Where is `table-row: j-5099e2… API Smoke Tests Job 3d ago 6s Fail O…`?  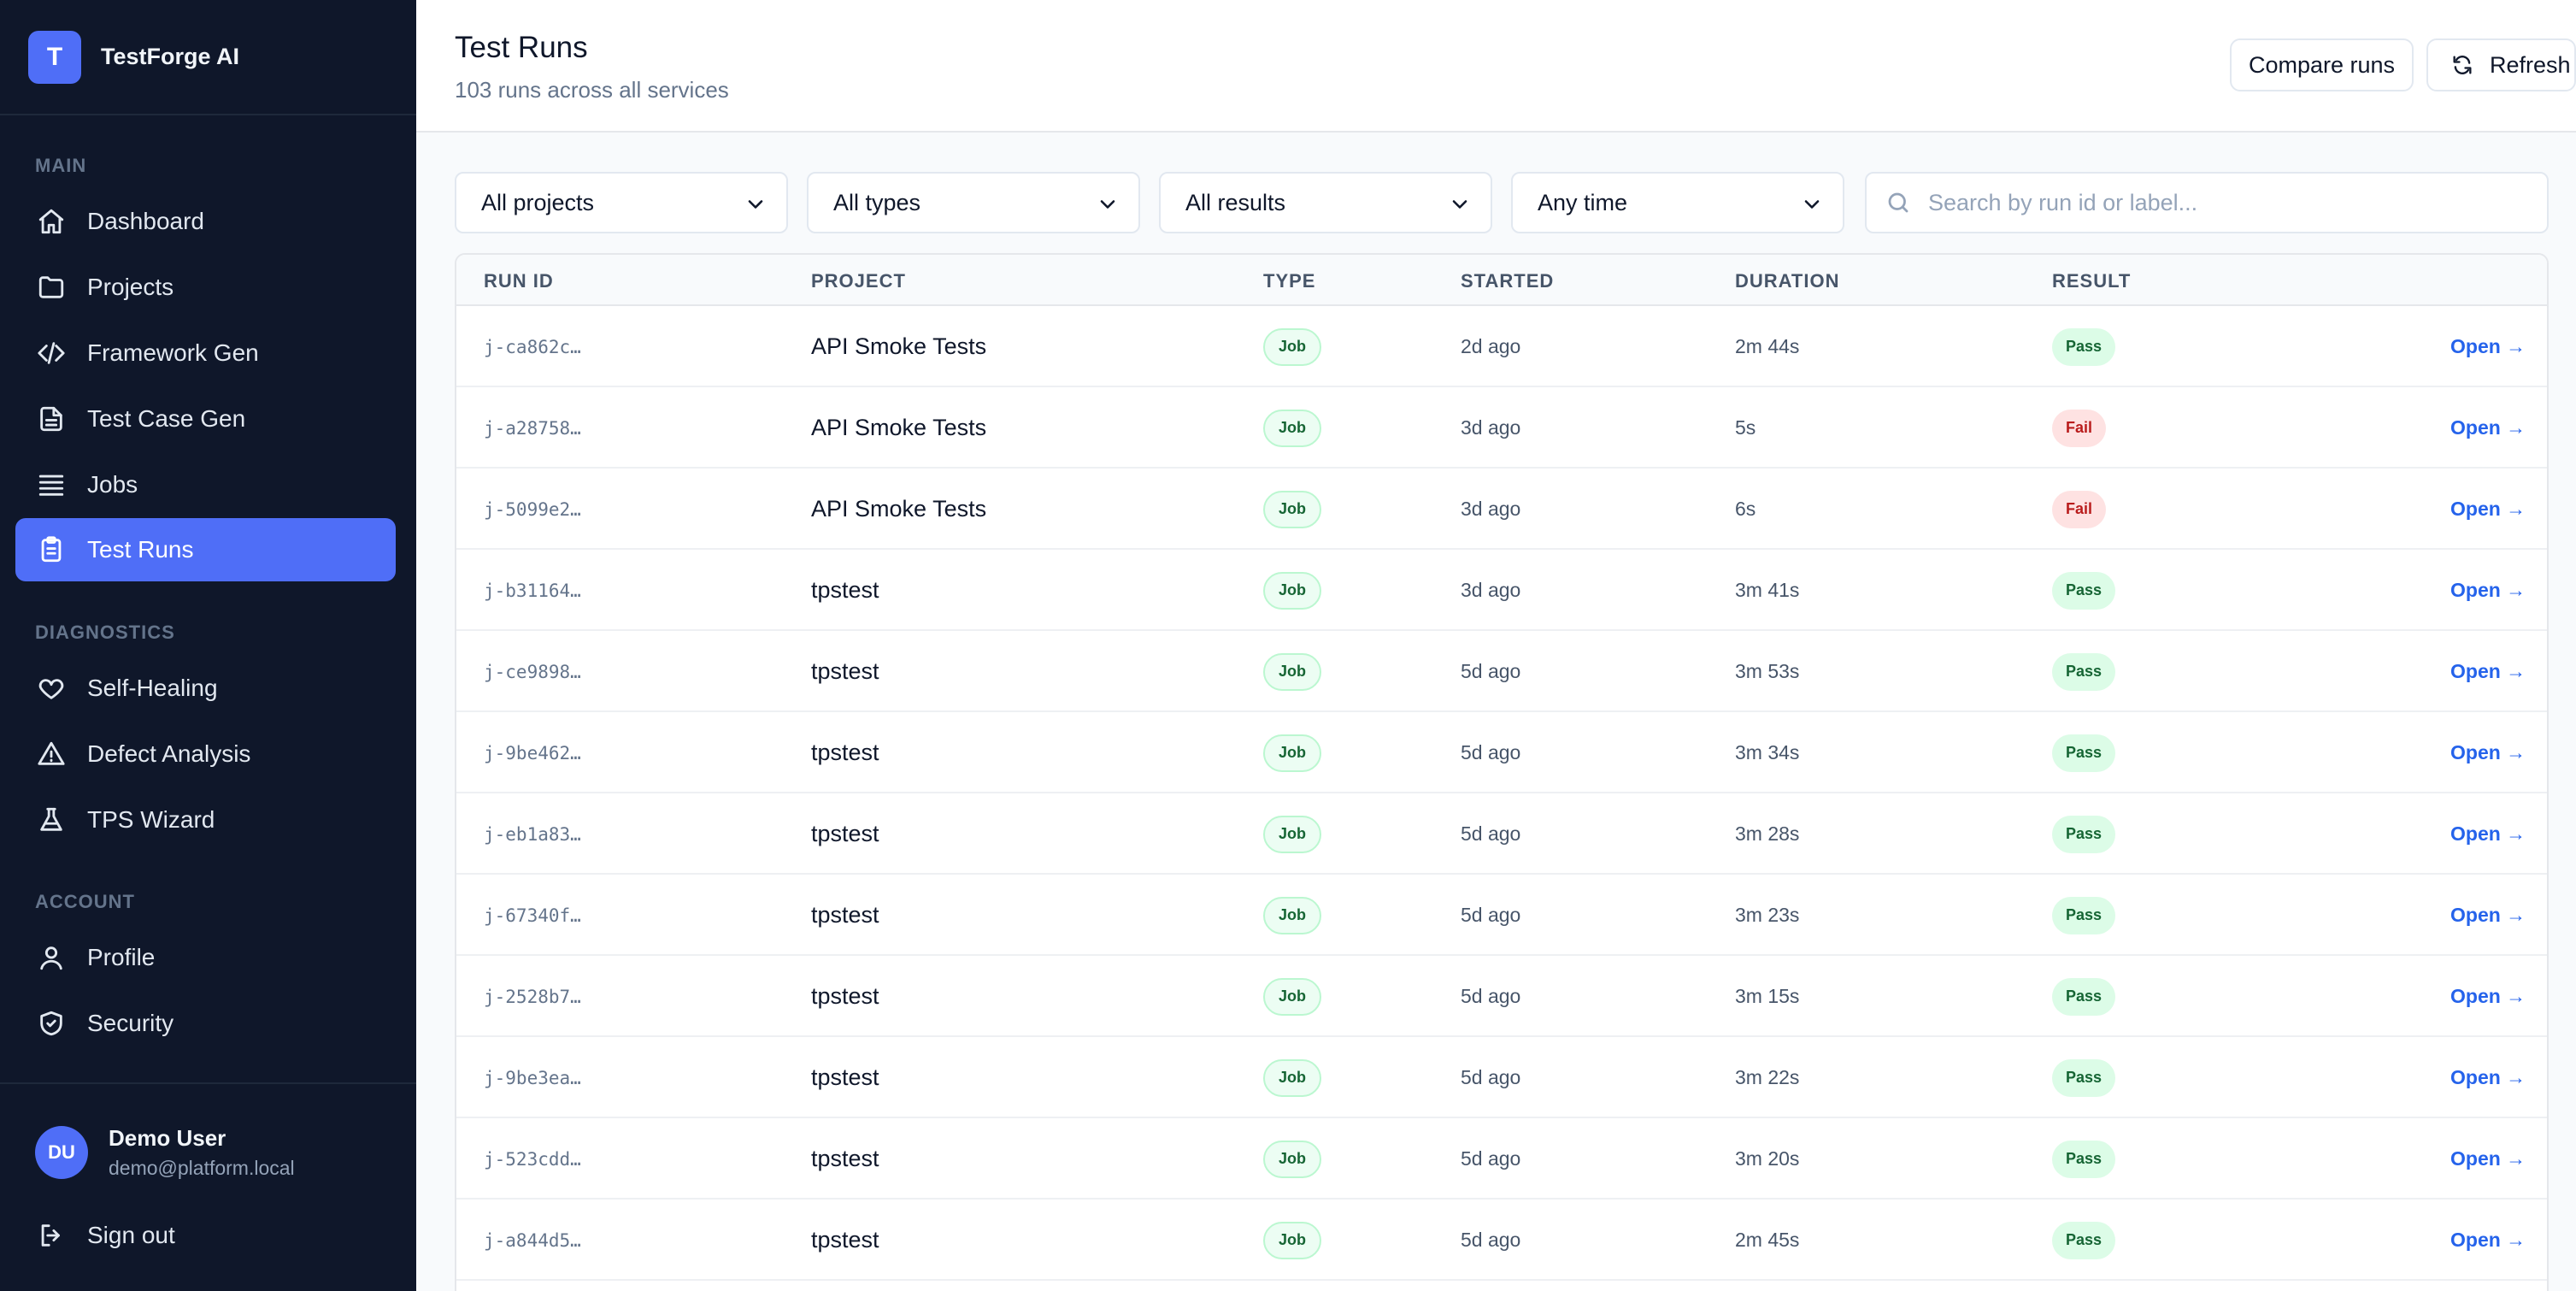
table-row: j-5099e2… API Smoke Tests Job 3d ago 6s Fail O… is located at coordinates (1501, 509).